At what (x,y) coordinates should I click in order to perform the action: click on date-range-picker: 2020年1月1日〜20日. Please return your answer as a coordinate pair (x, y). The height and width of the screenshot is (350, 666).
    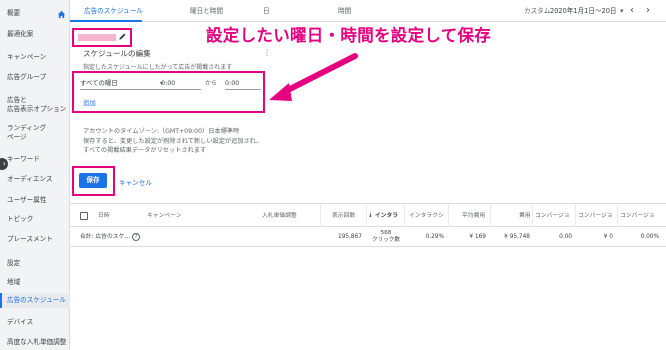
    Looking at the image, I should click on (583, 11).